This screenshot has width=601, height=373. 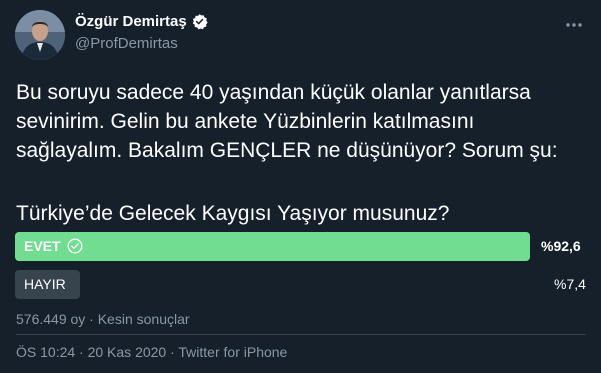 What do you see at coordinates (561, 246) in the screenshot?
I see `poll-option-percent: %92,6` at bounding box center [561, 246].